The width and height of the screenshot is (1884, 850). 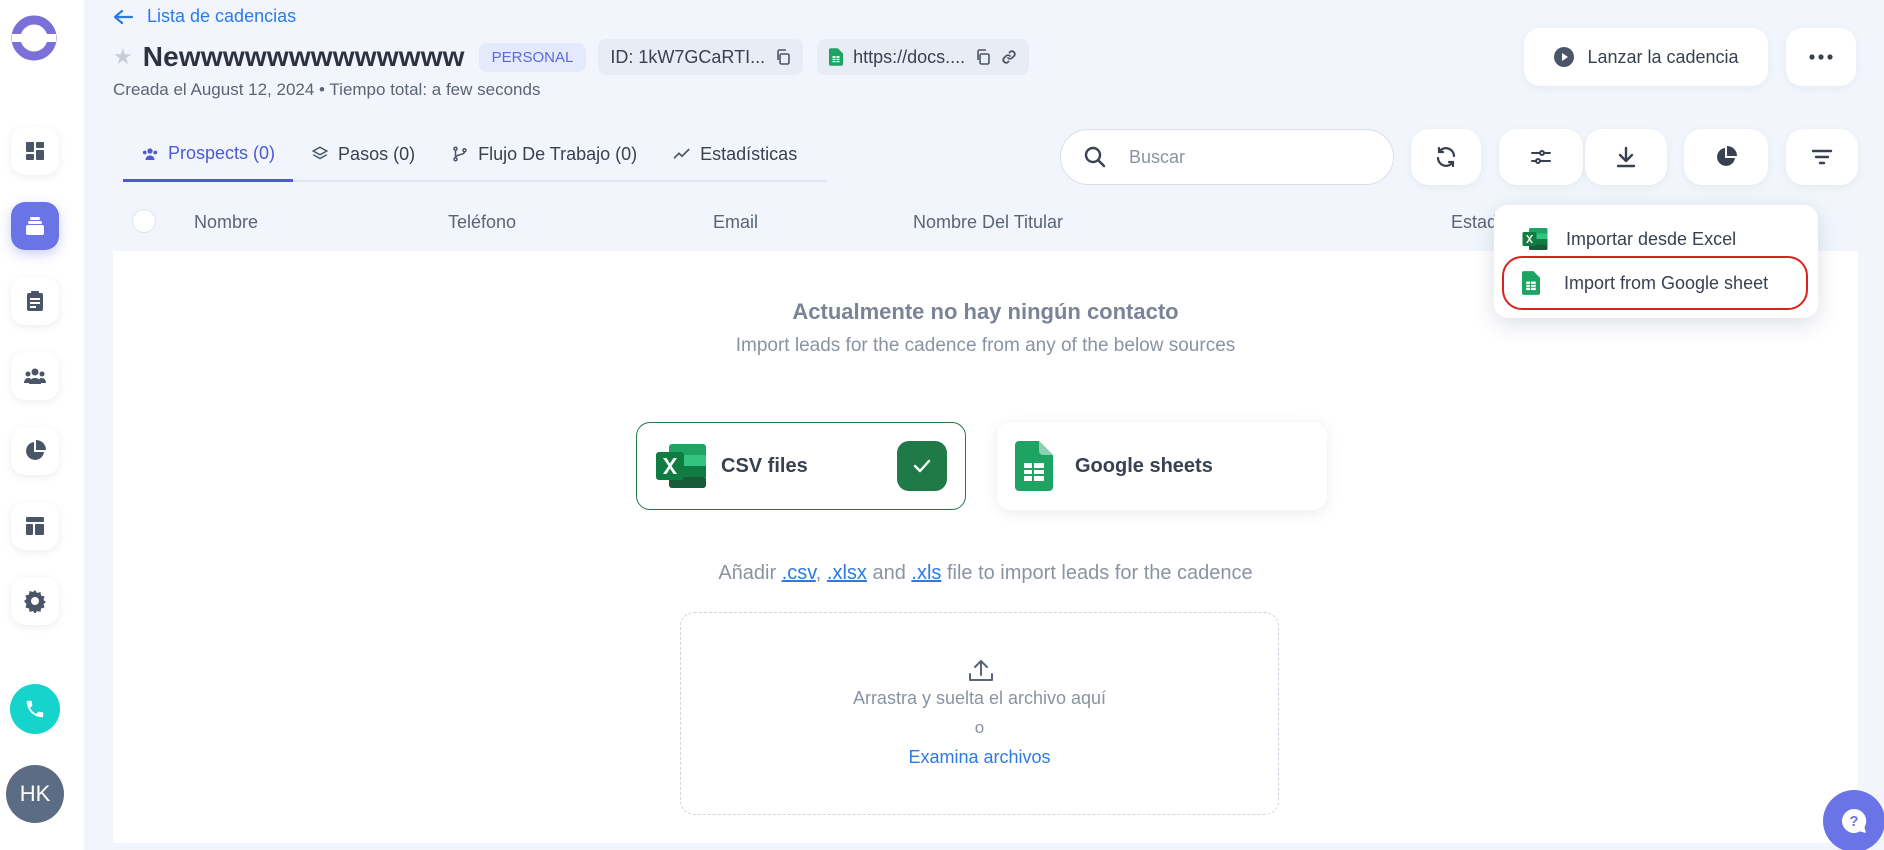 I want to click on nav-tasks, so click(x=35, y=301).